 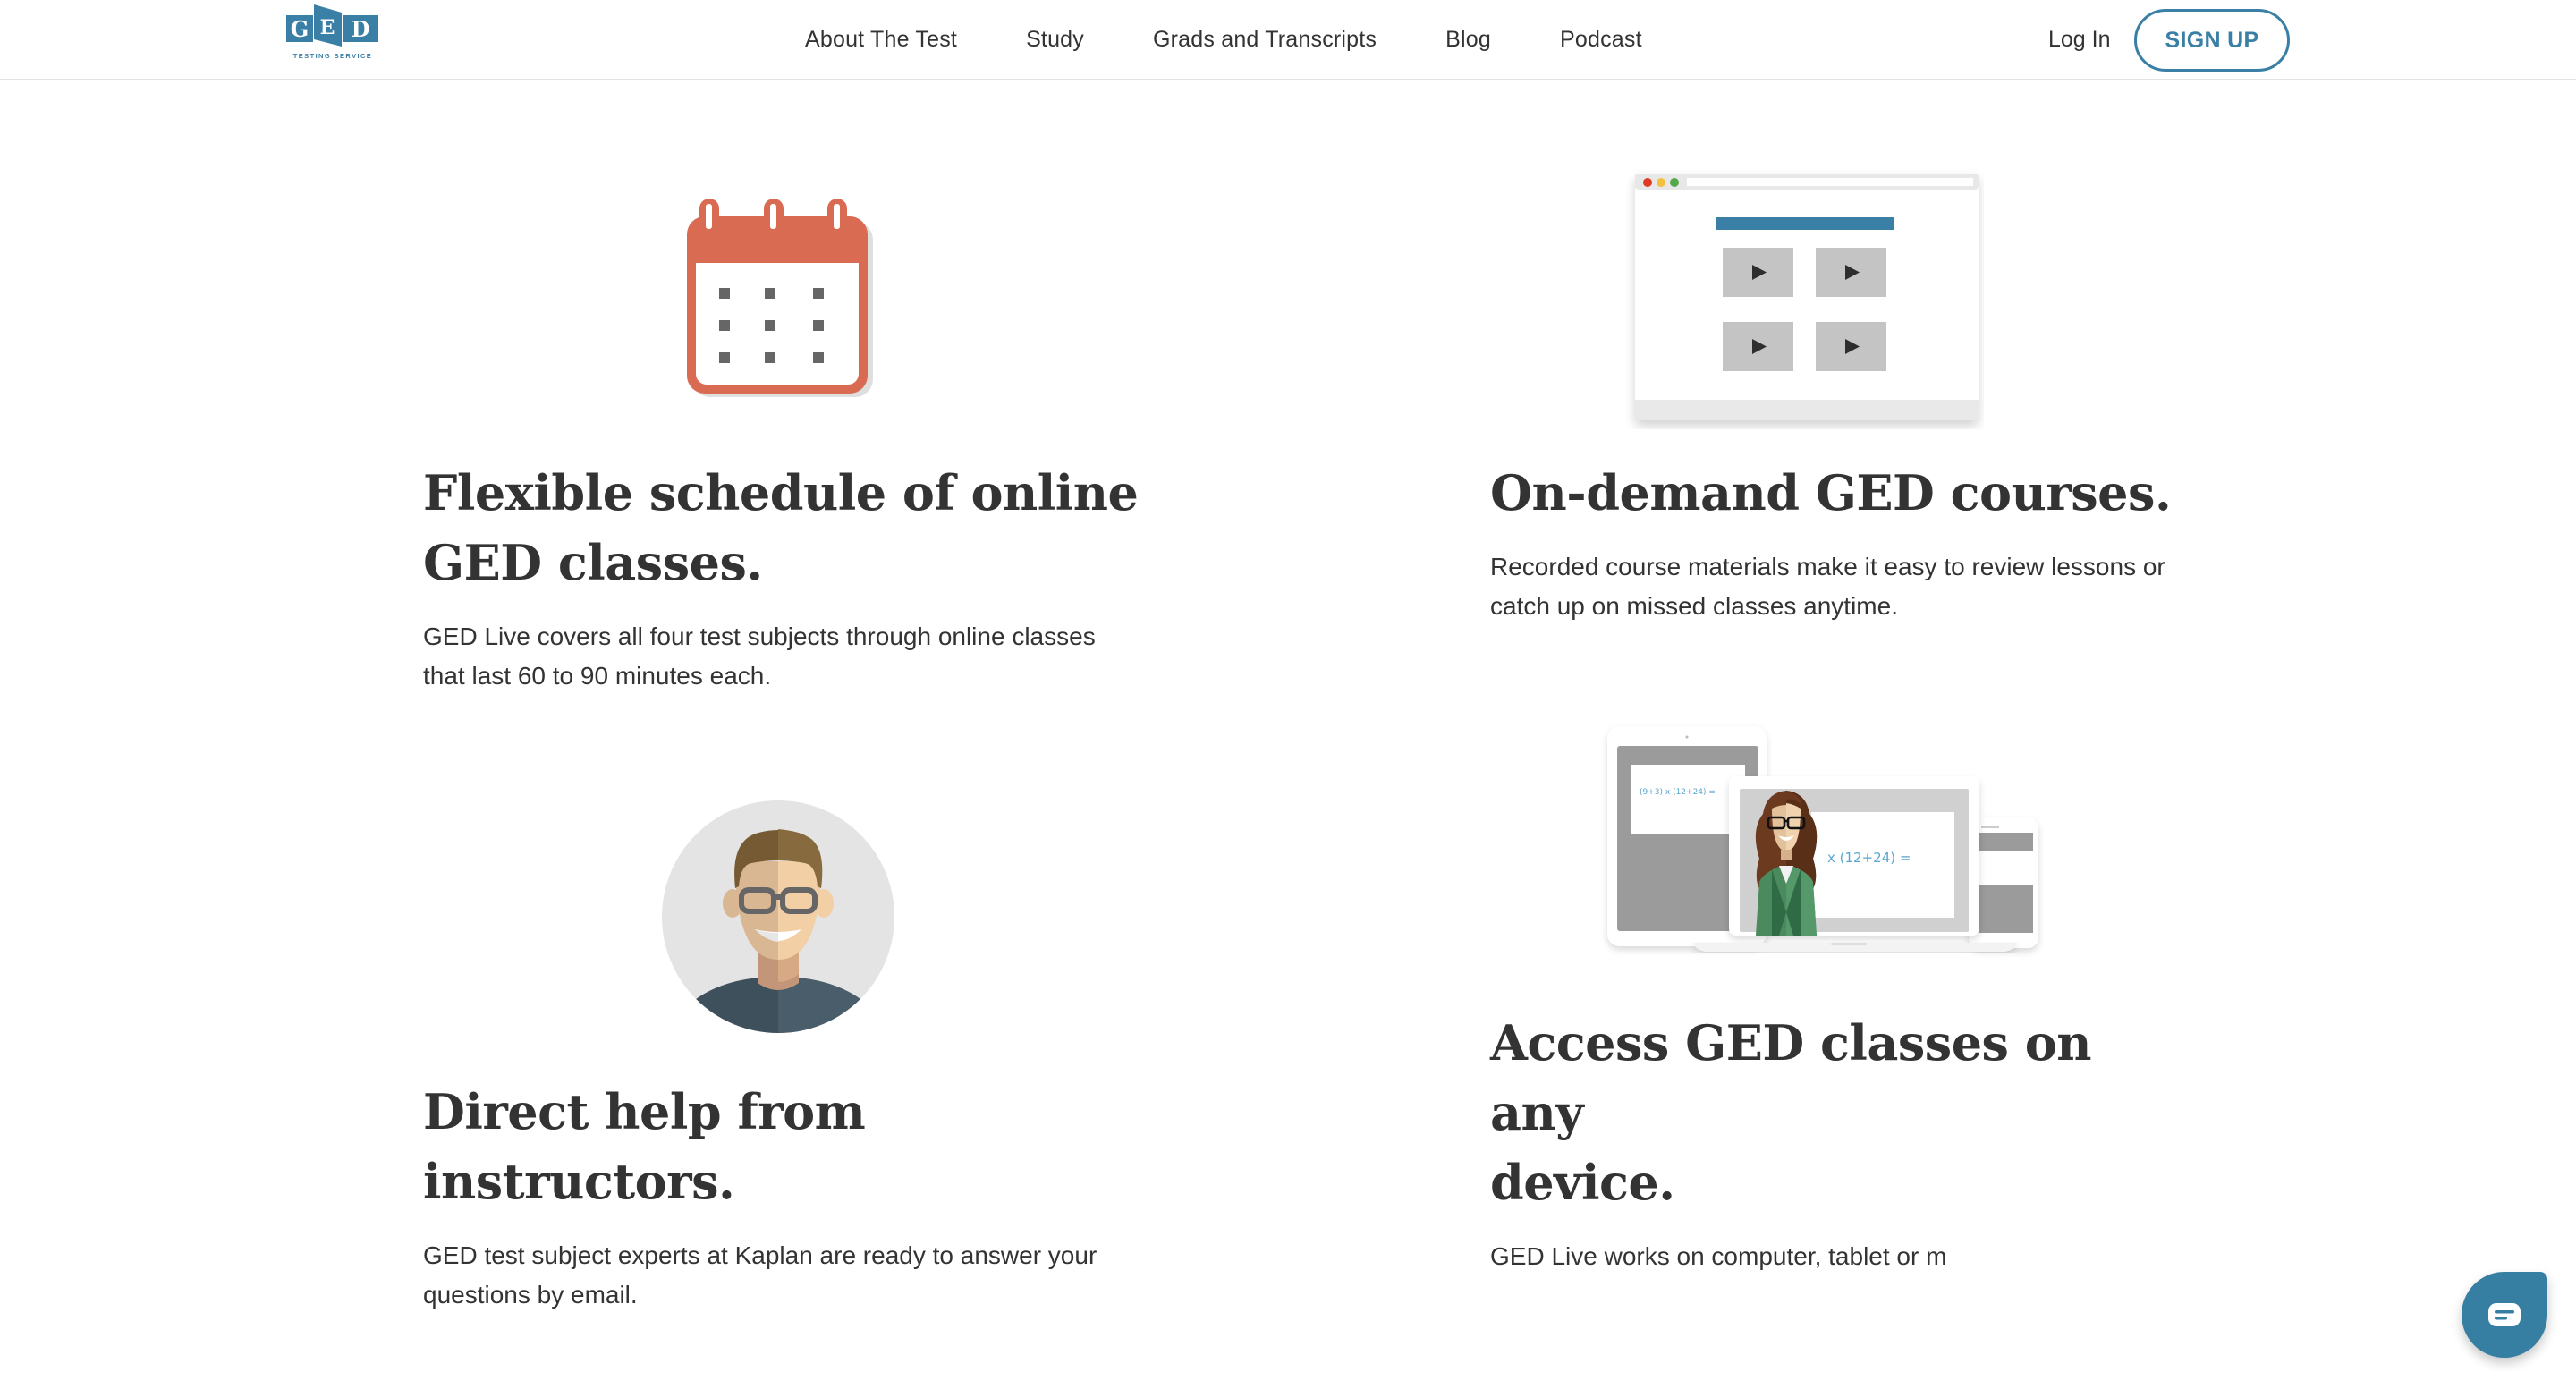 What do you see at coordinates (1869, 858) in the screenshot?
I see `laptop-equation: x (12+24) =` at bounding box center [1869, 858].